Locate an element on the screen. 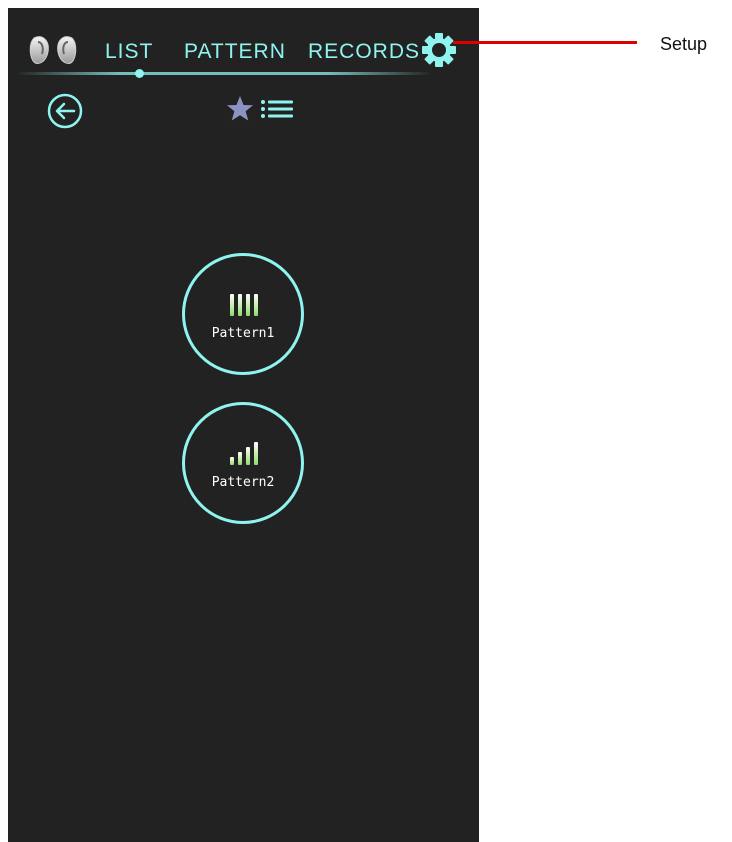 The height and width of the screenshot is (842, 732). setup-callout-label: Setup is located at coordinates (684, 44).